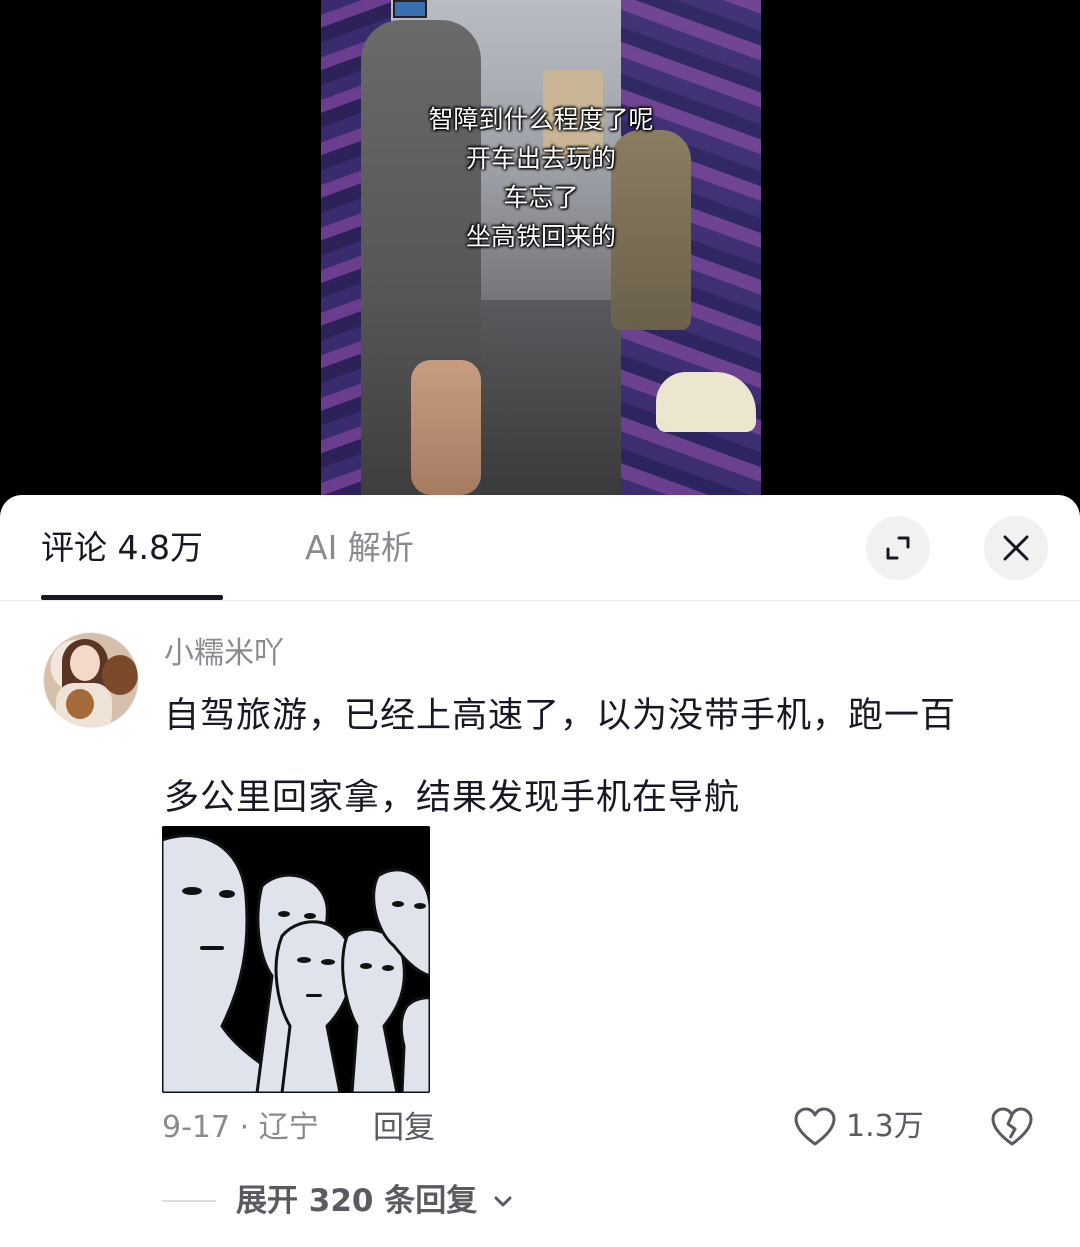  What do you see at coordinates (540, 236) in the screenshot?
I see `caption-line: 坐高铁回来的` at bounding box center [540, 236].